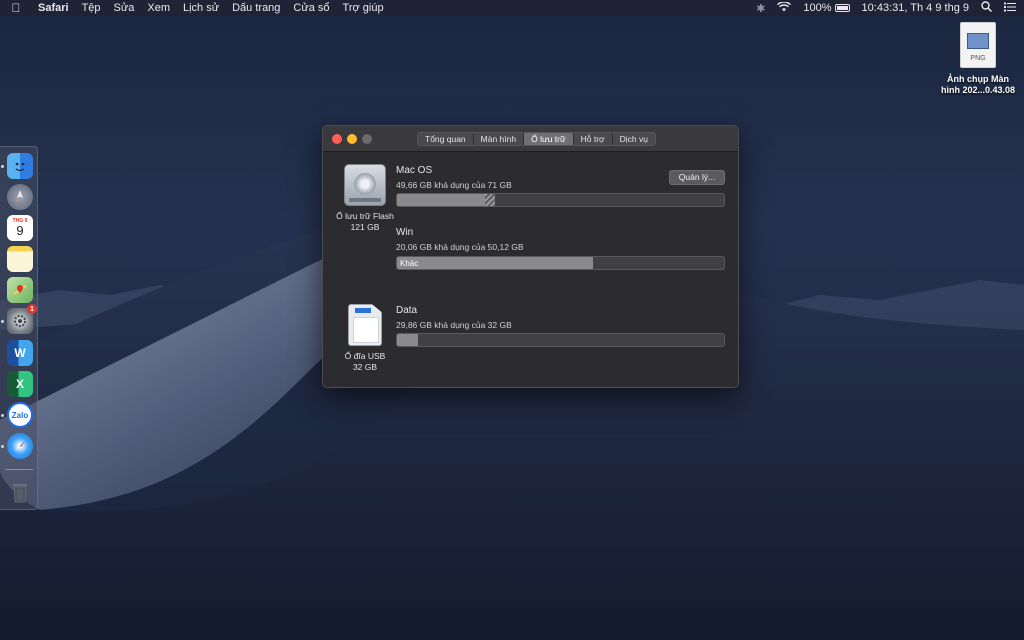  What do you see at coordinates (367, 139) in the screenshot?
I see `zoom-button` at bounding box center [367, 139].